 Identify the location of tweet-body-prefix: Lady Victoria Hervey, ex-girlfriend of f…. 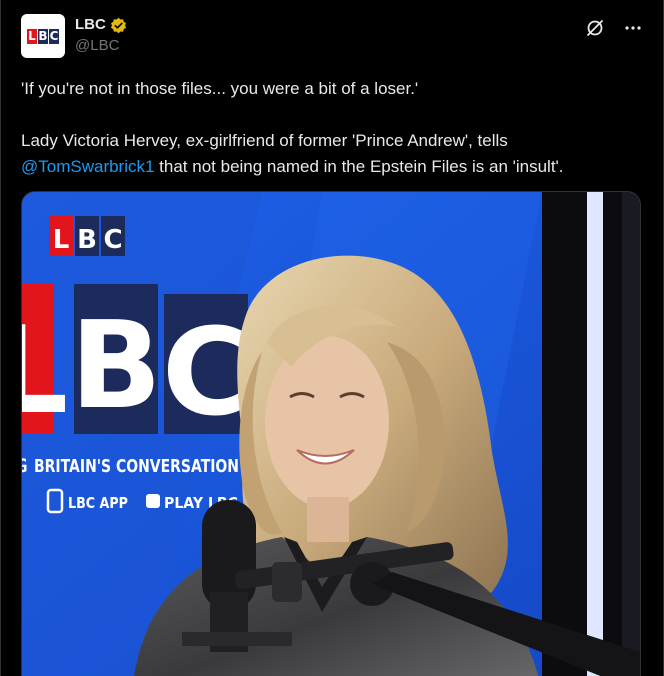
(264, 140).